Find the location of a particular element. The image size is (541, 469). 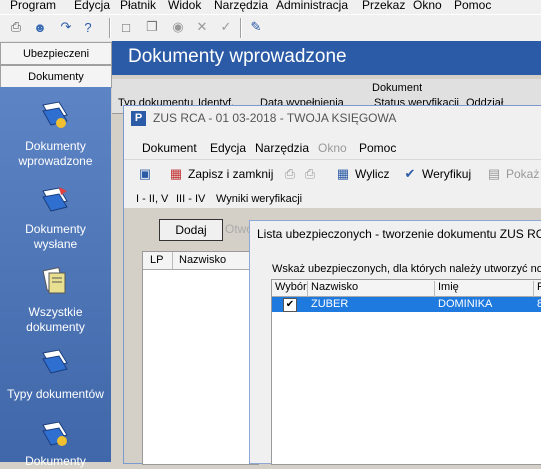

users-icon: ☻ is located at coordinates (40, 27).